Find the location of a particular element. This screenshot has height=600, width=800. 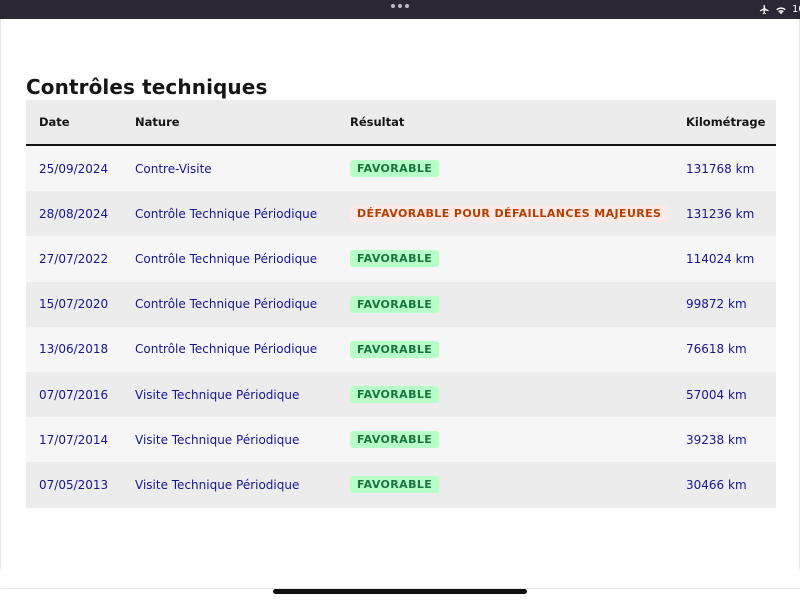

cell-km: 114024 km is located at coordinates (720, 258).